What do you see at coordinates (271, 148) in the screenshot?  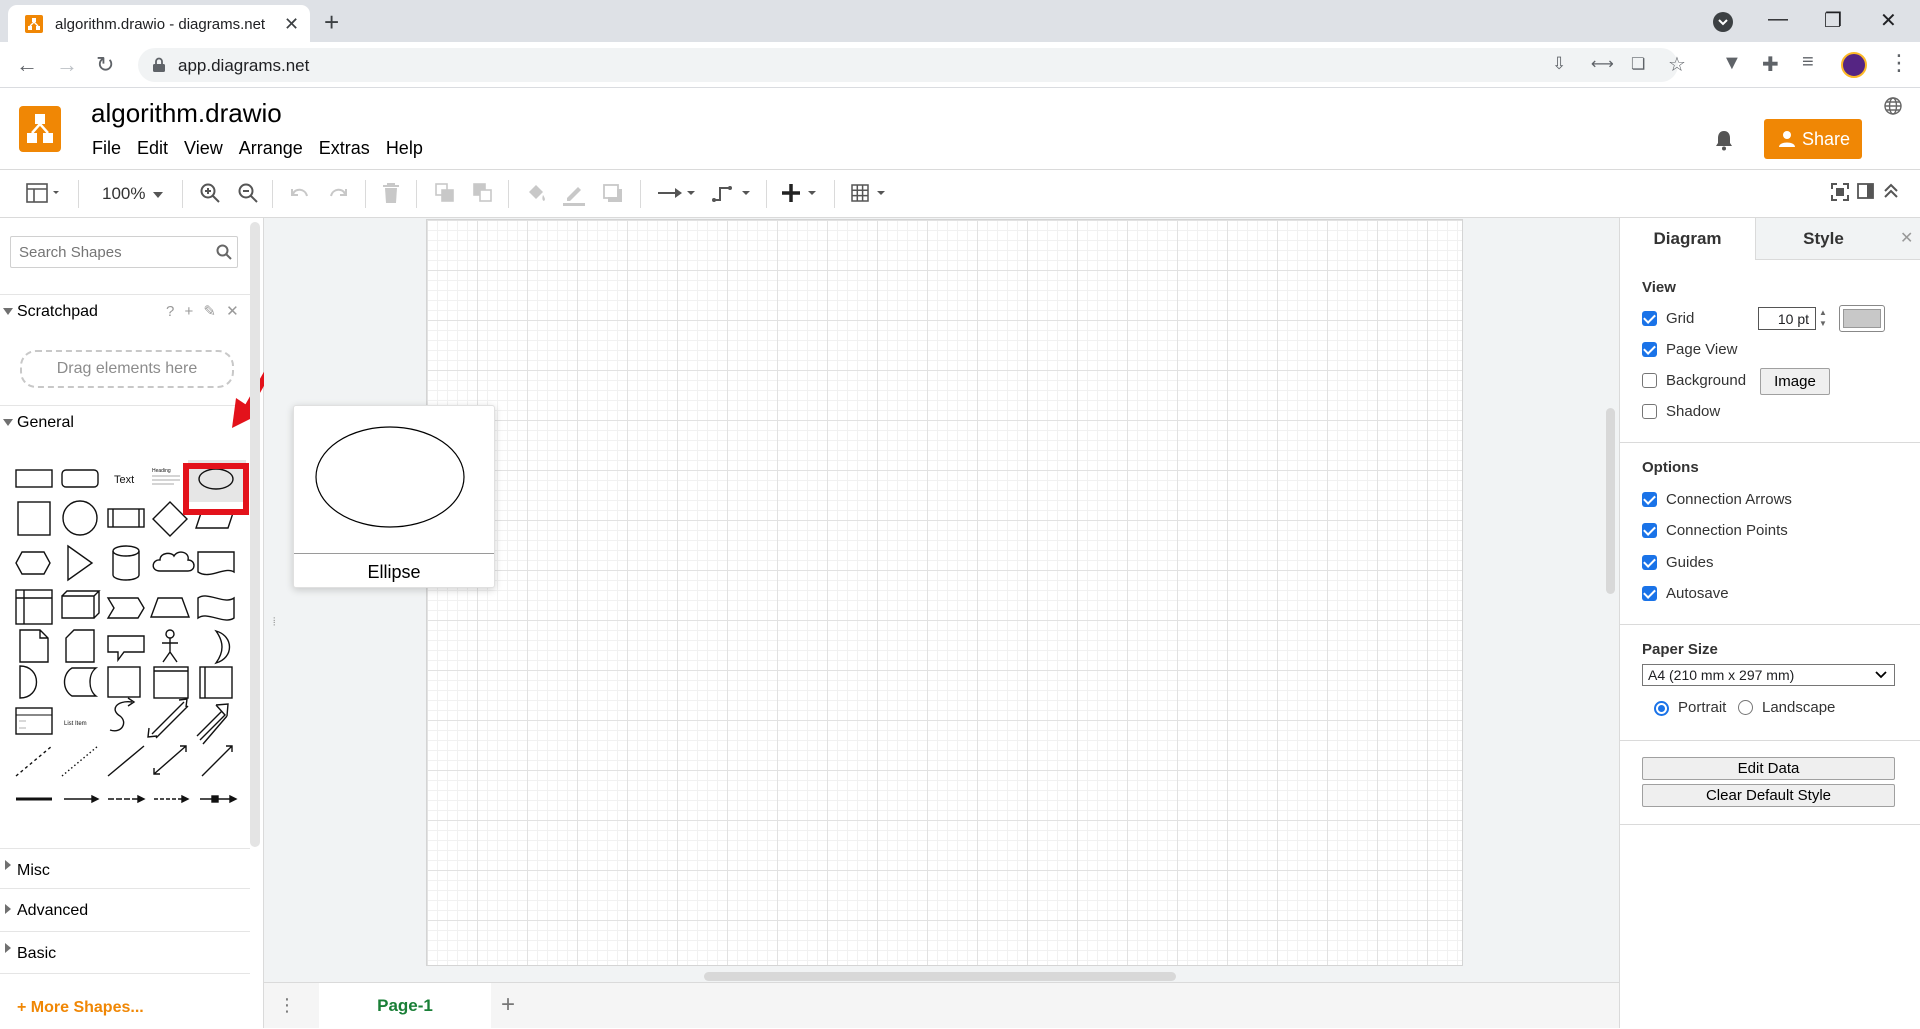 I see `menu-arrange: Arrange` at bounding box center [271, 148].